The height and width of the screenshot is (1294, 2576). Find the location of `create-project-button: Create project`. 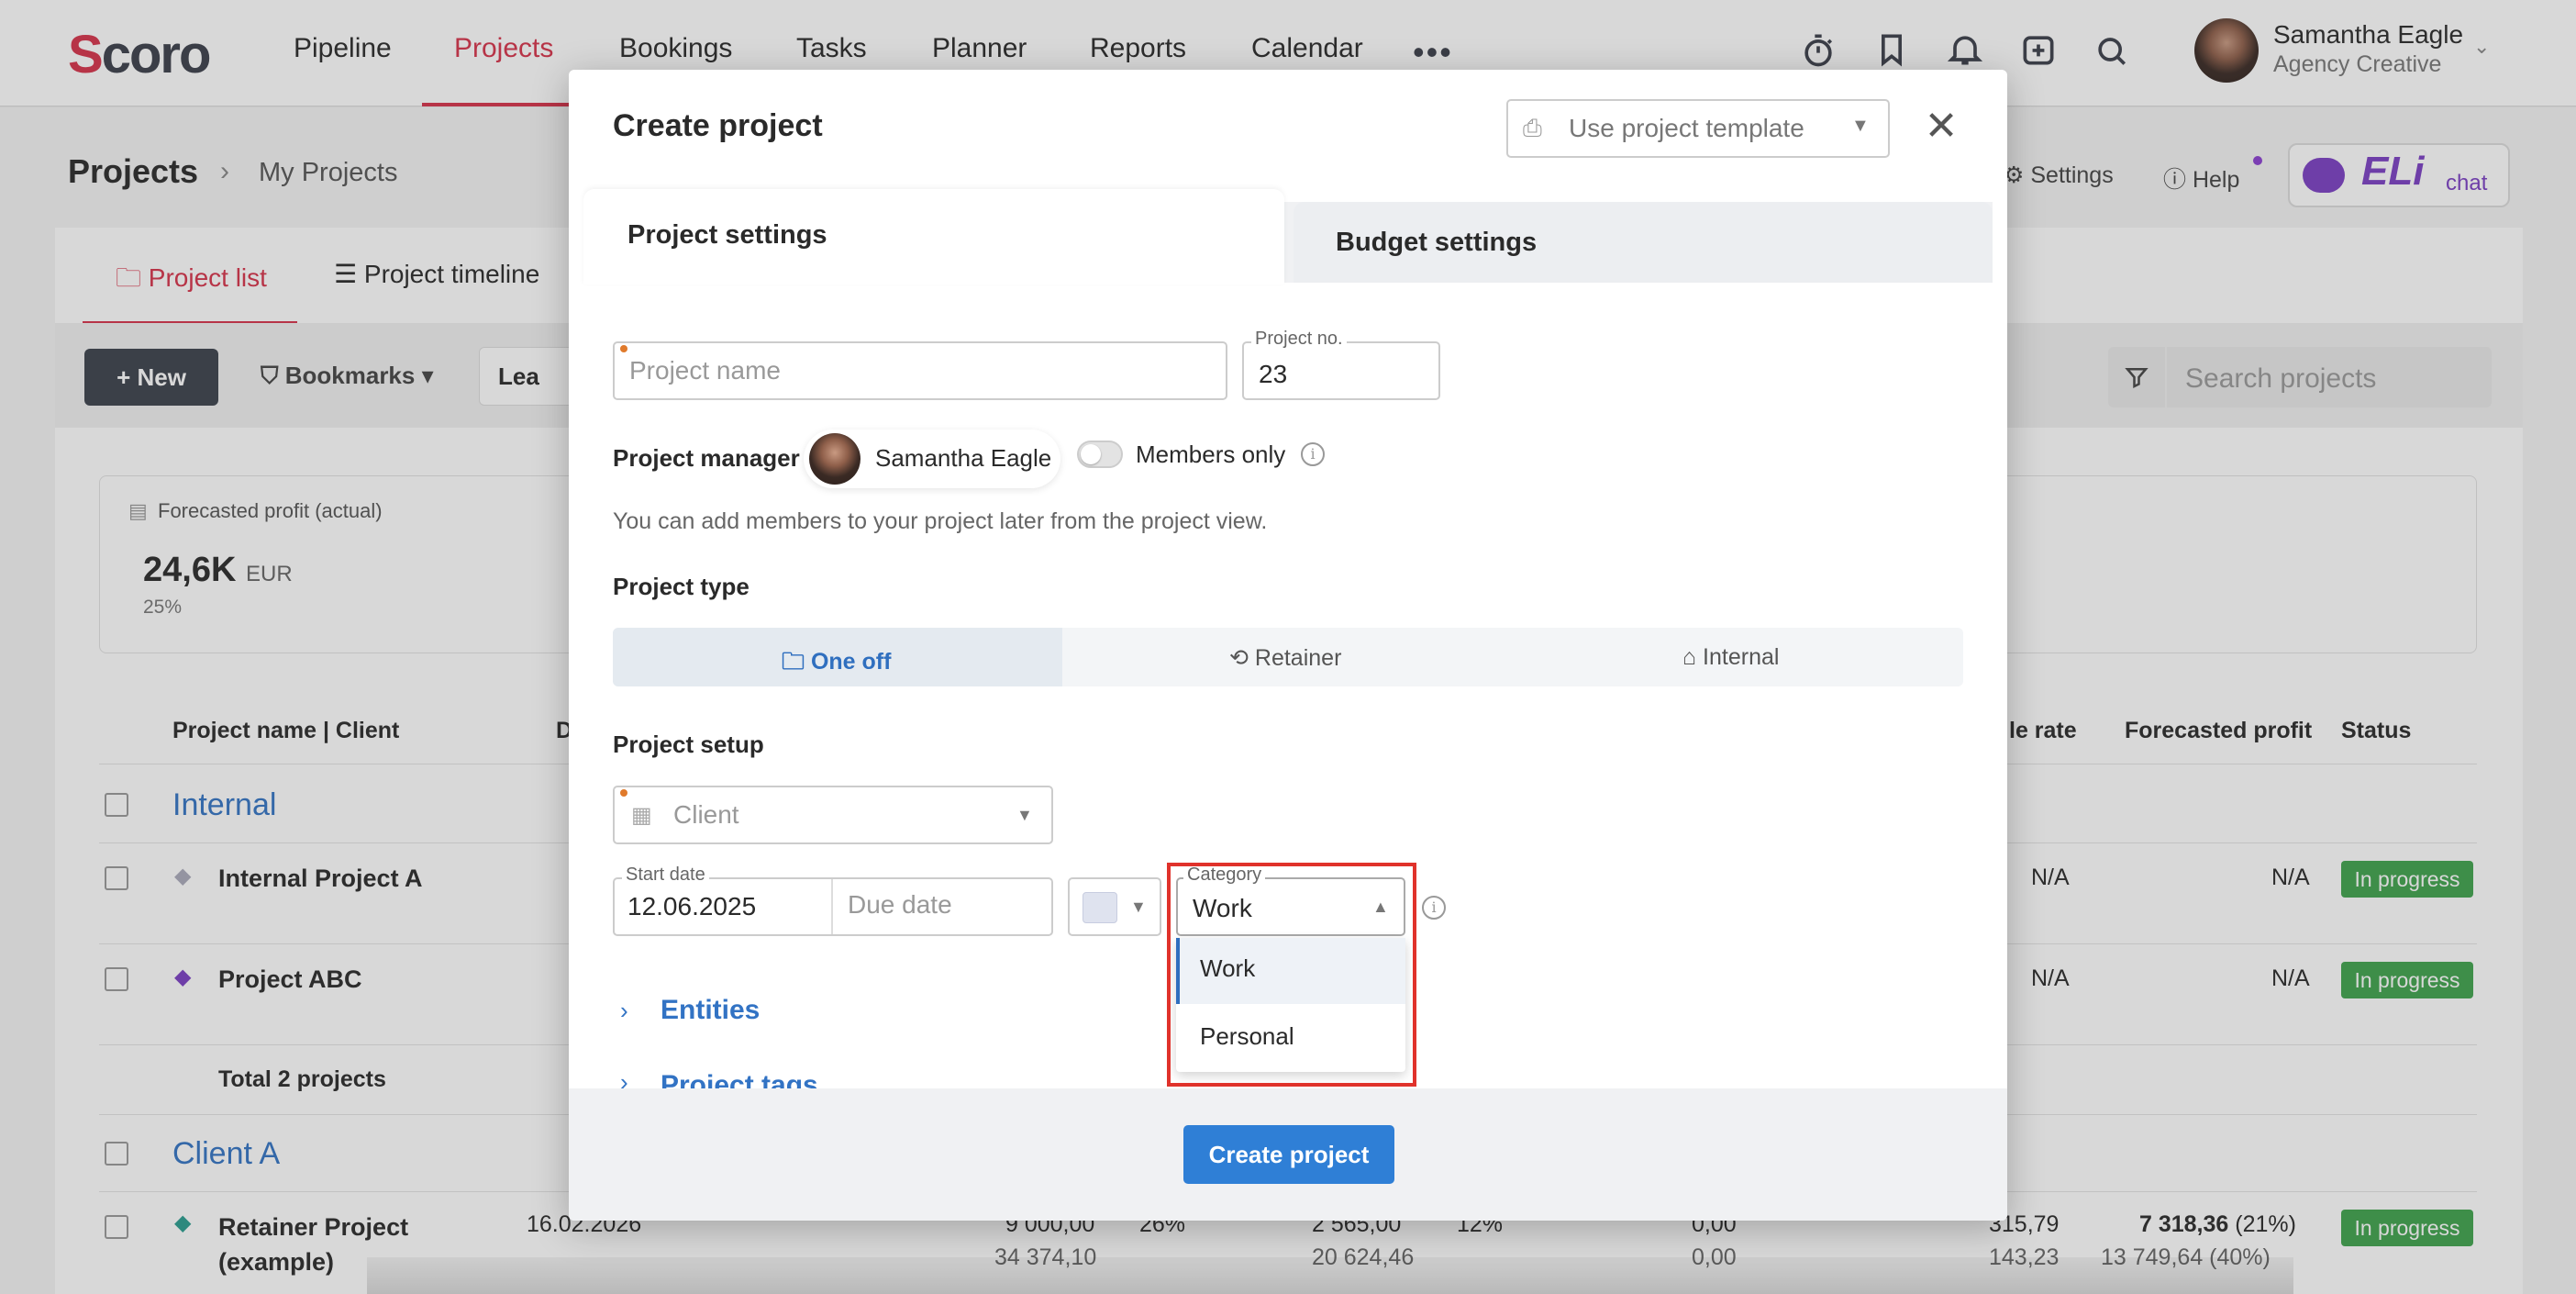

create-project-button: Create project is located at coordinates (1288, 1154).